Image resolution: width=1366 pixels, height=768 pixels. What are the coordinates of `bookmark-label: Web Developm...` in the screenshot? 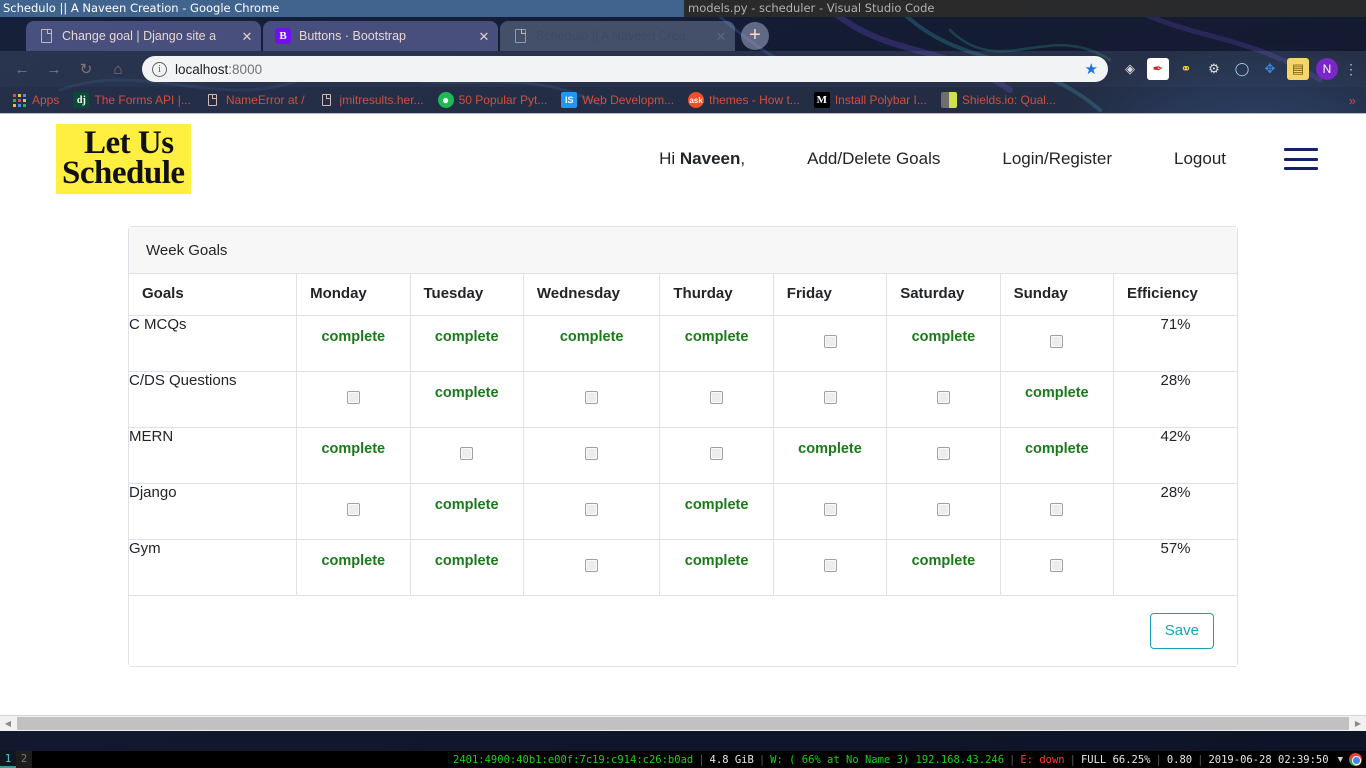 It's located at (628, 100).